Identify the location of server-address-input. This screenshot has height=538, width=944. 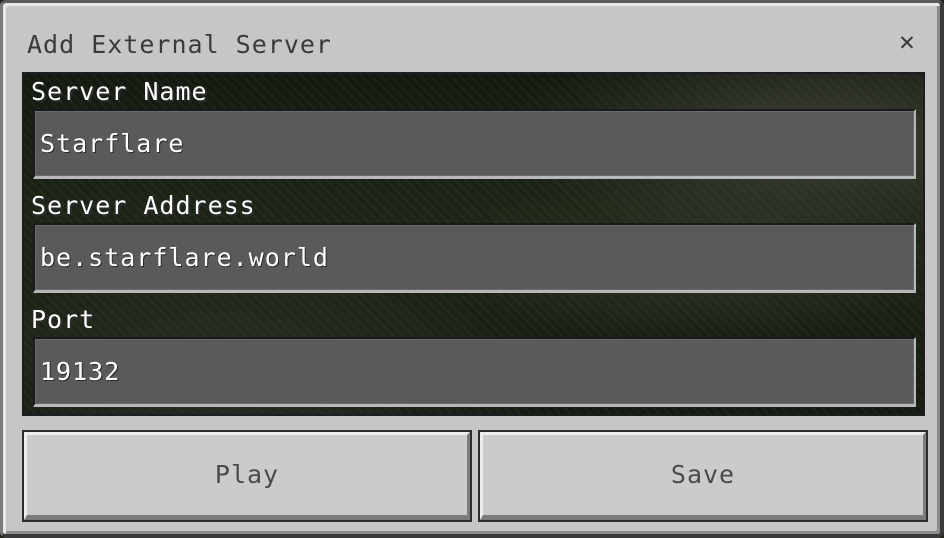
(474, 258).